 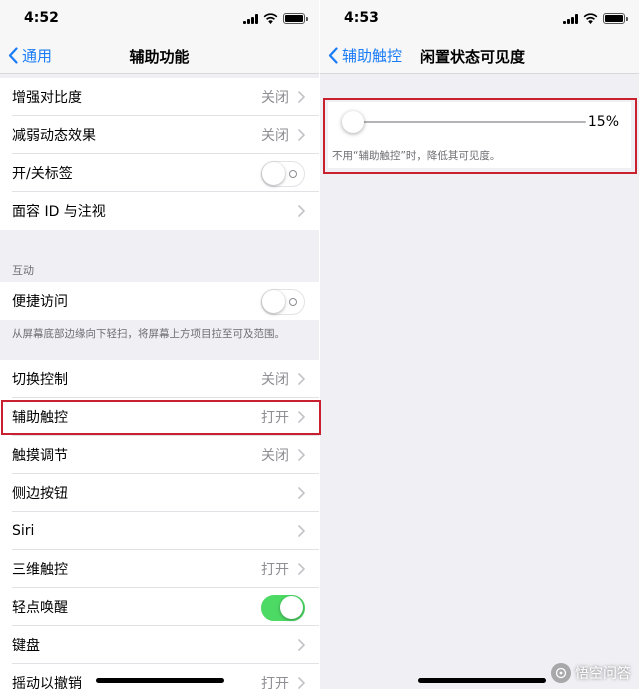 I want to click on row-label: 三维触控, so click(x=40, y=570).